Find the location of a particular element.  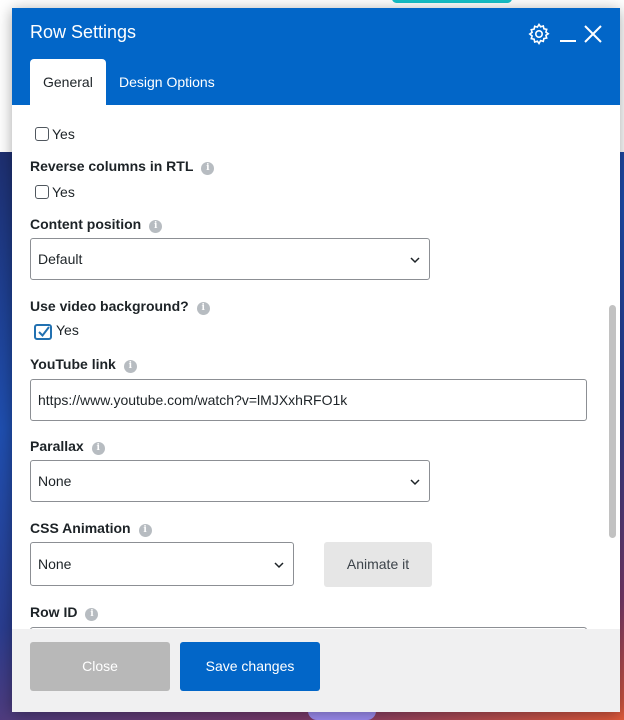

youtube-link-label-text: YouTube link is located at coordinates (73, 364).